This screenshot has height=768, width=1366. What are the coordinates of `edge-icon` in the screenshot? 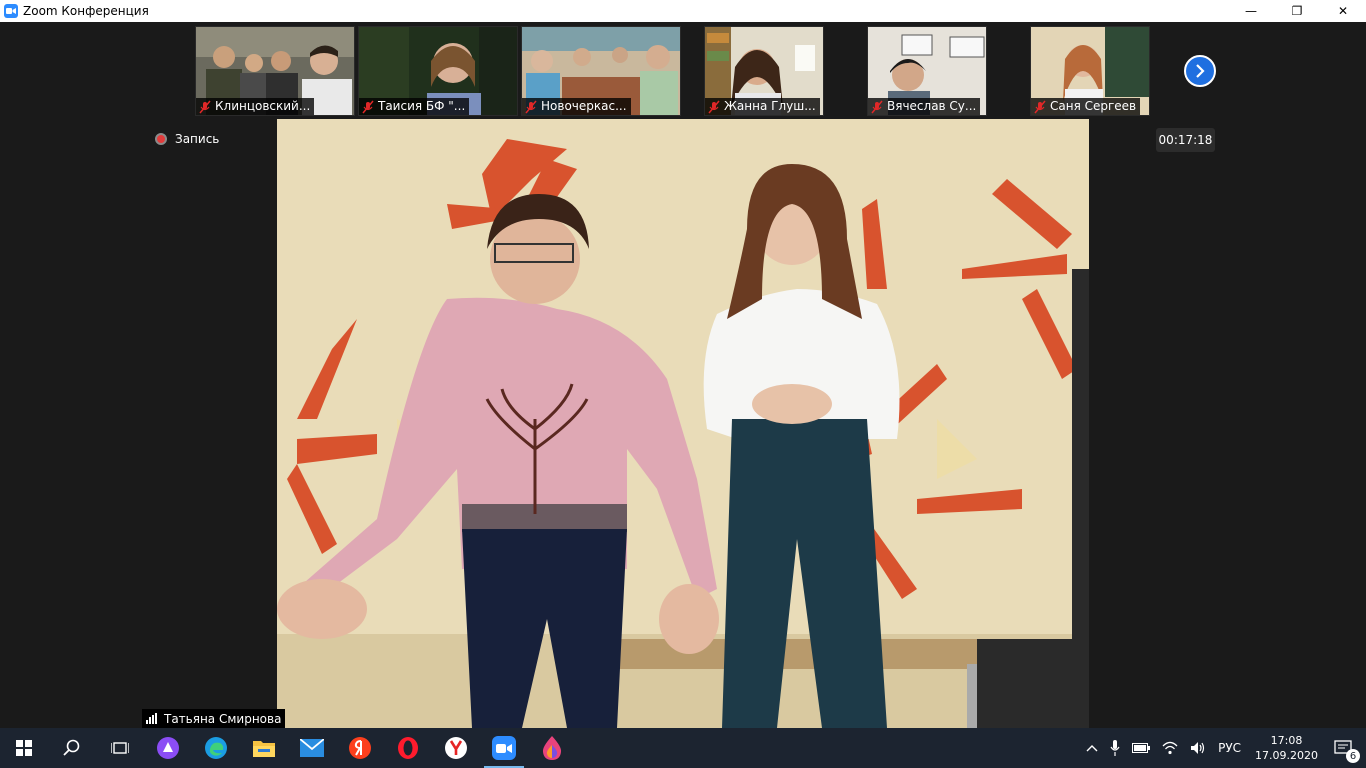 It's located at (216, 748).